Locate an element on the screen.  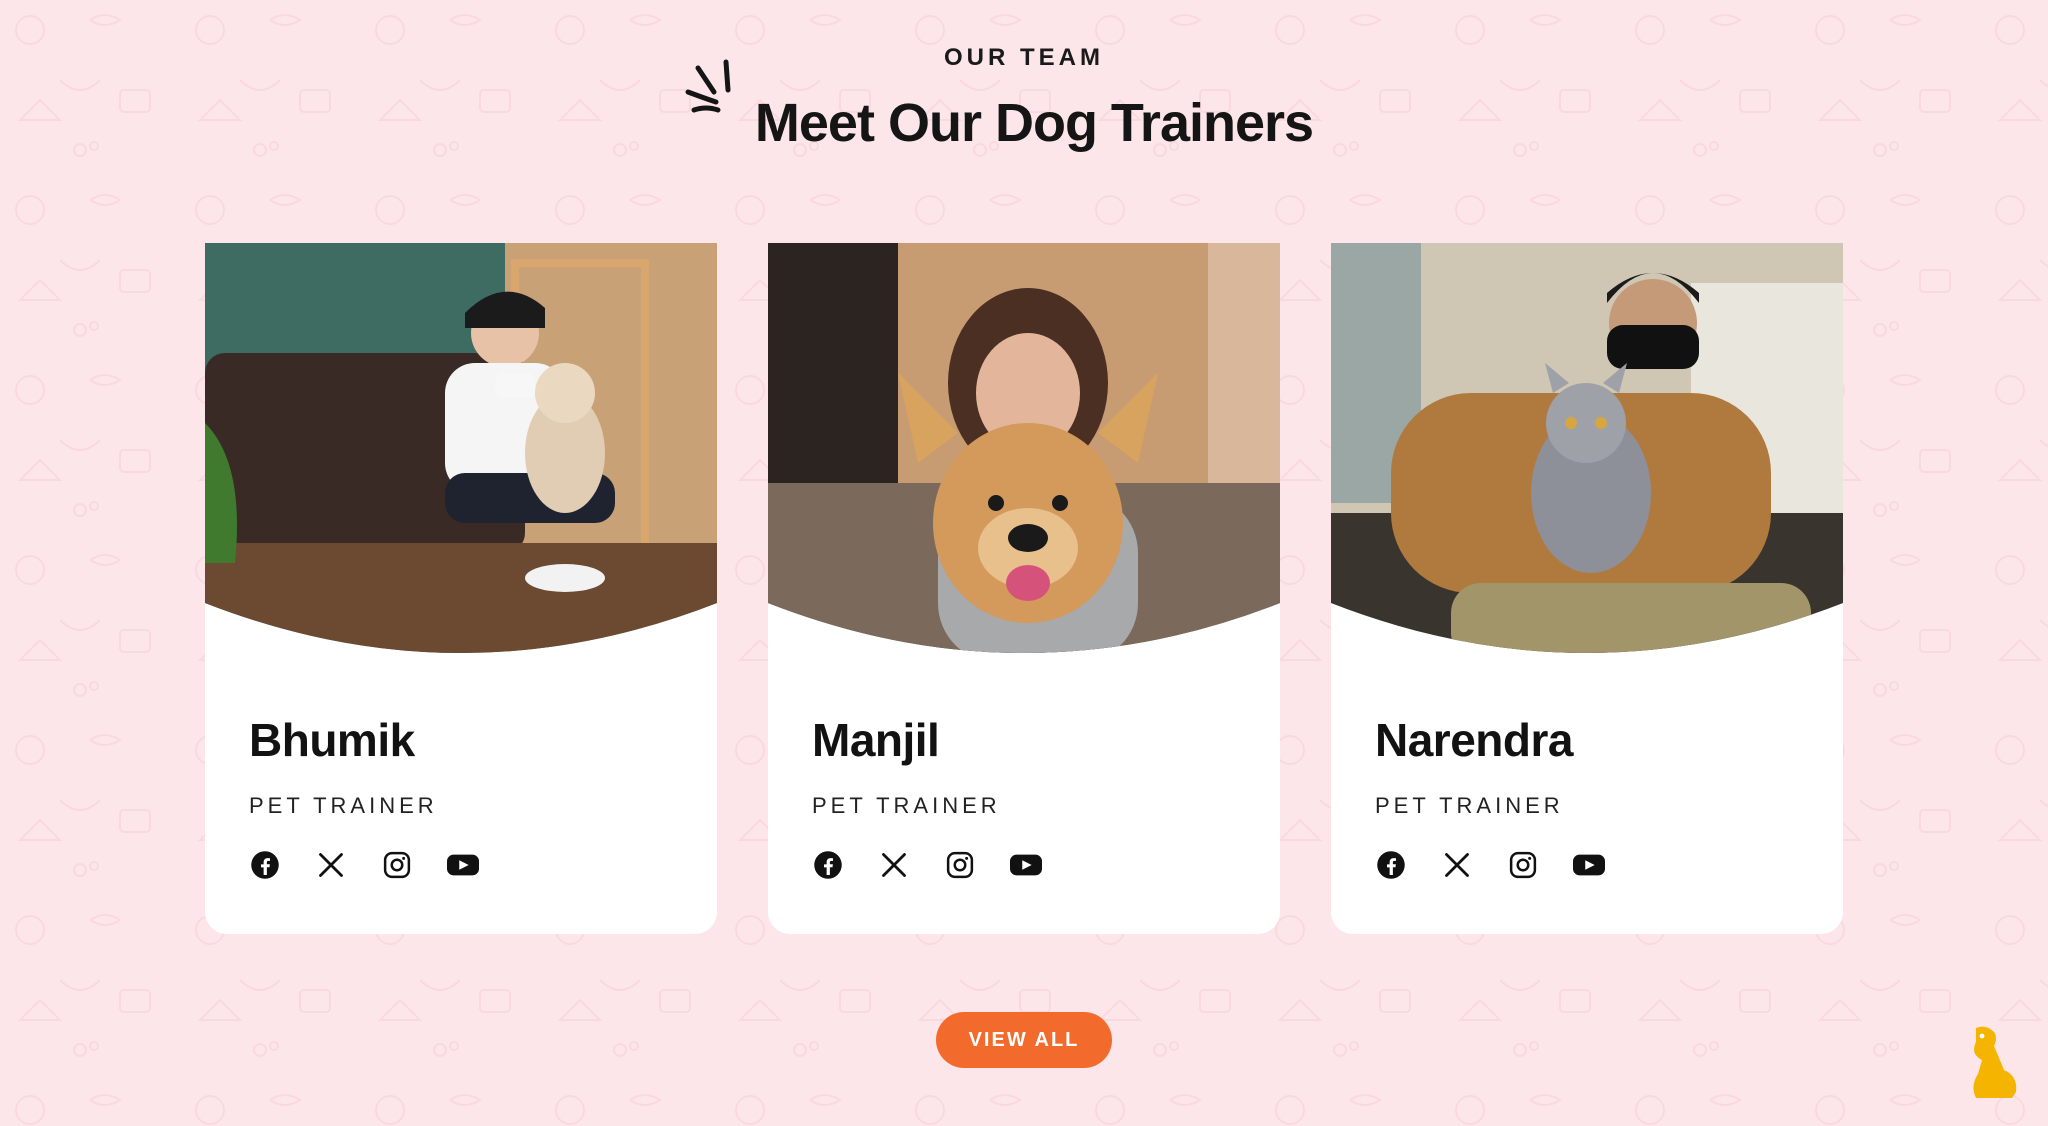
section-title: Meet Our Dog Trainers is located at coordinates (1034, 123).